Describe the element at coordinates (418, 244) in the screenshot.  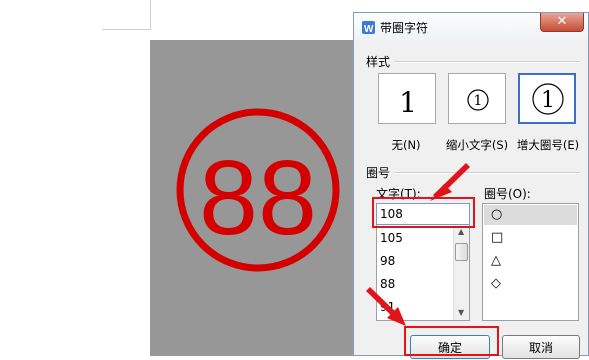
I see `annotation-arrows` at that location.